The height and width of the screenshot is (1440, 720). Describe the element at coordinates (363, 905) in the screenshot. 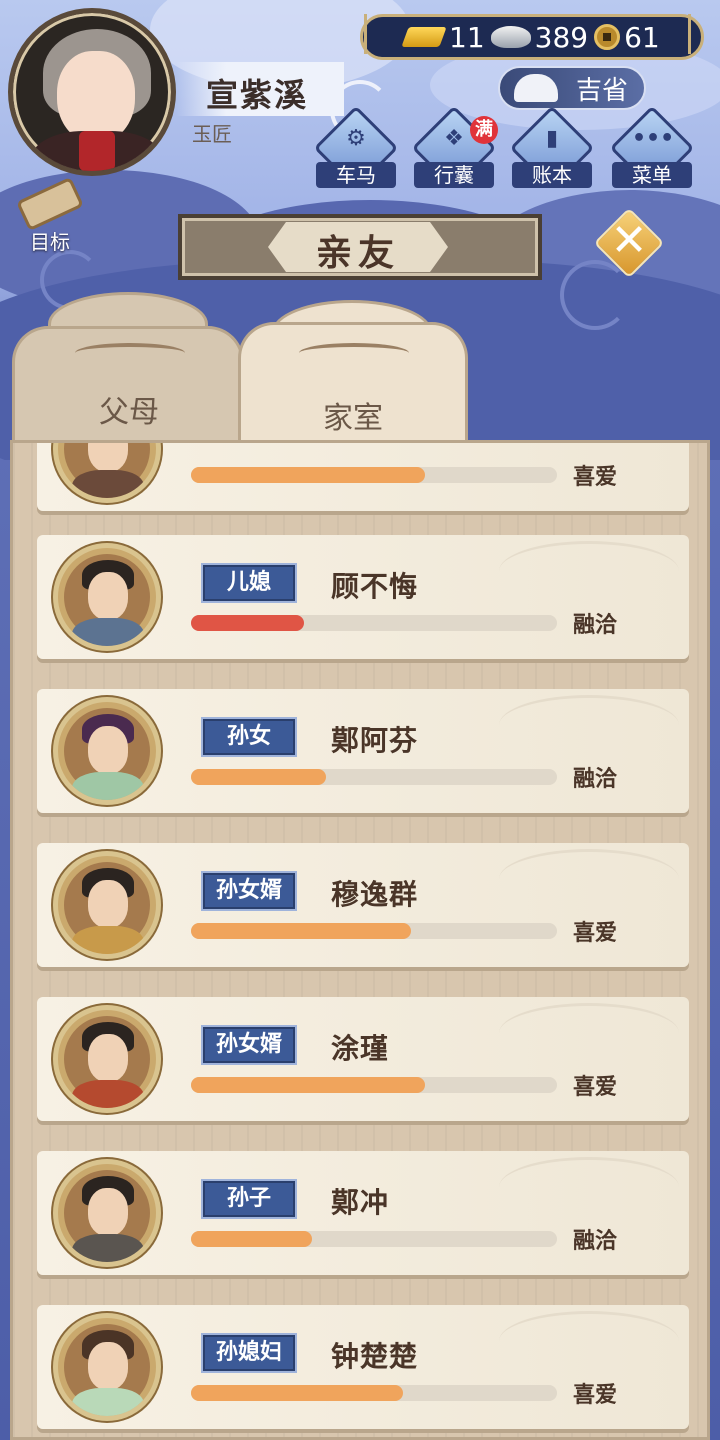

I see `list-item: 孙女婿 穆逸群 喜爱` at that location.